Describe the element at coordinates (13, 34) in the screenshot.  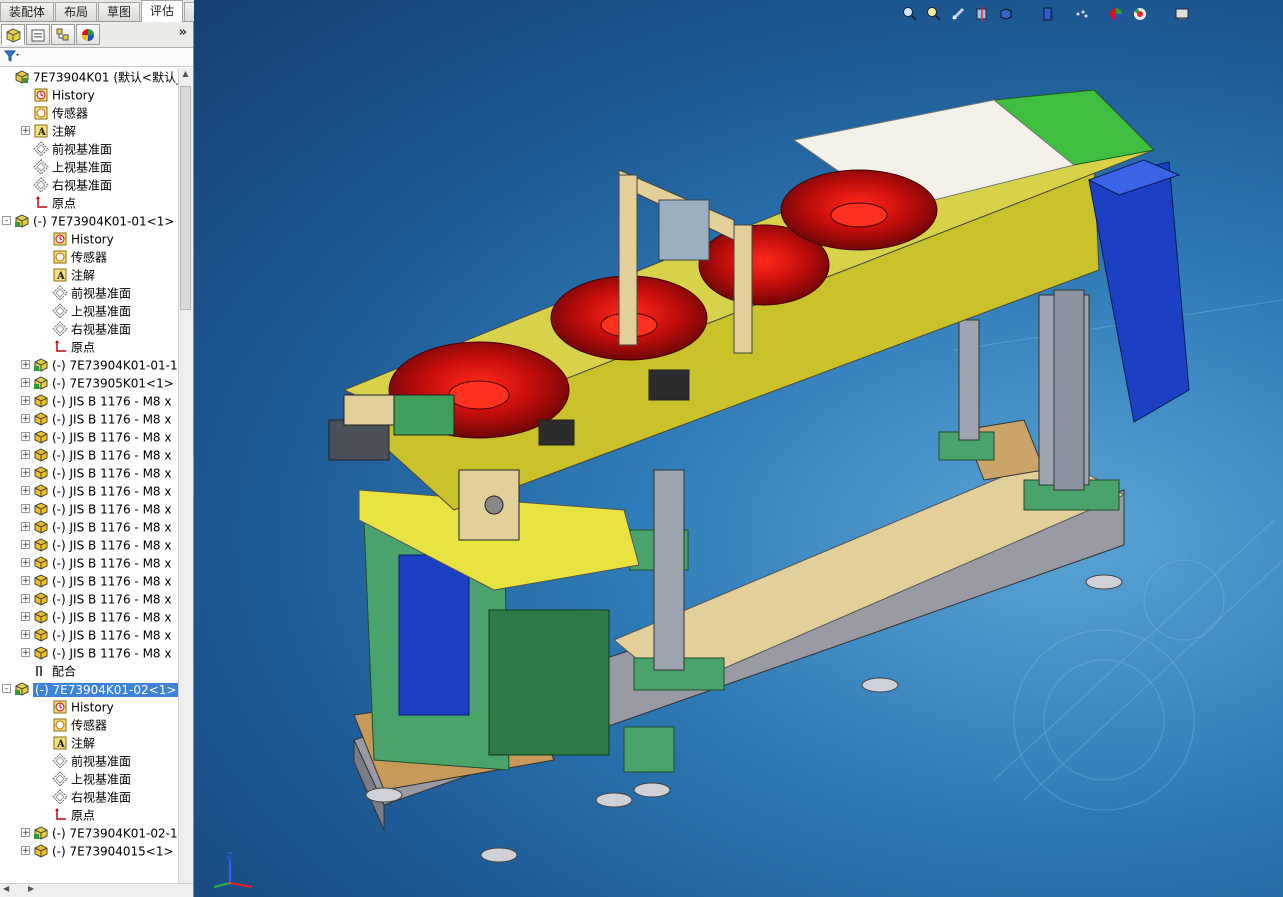
I see `featuremanager-tab` at that location.